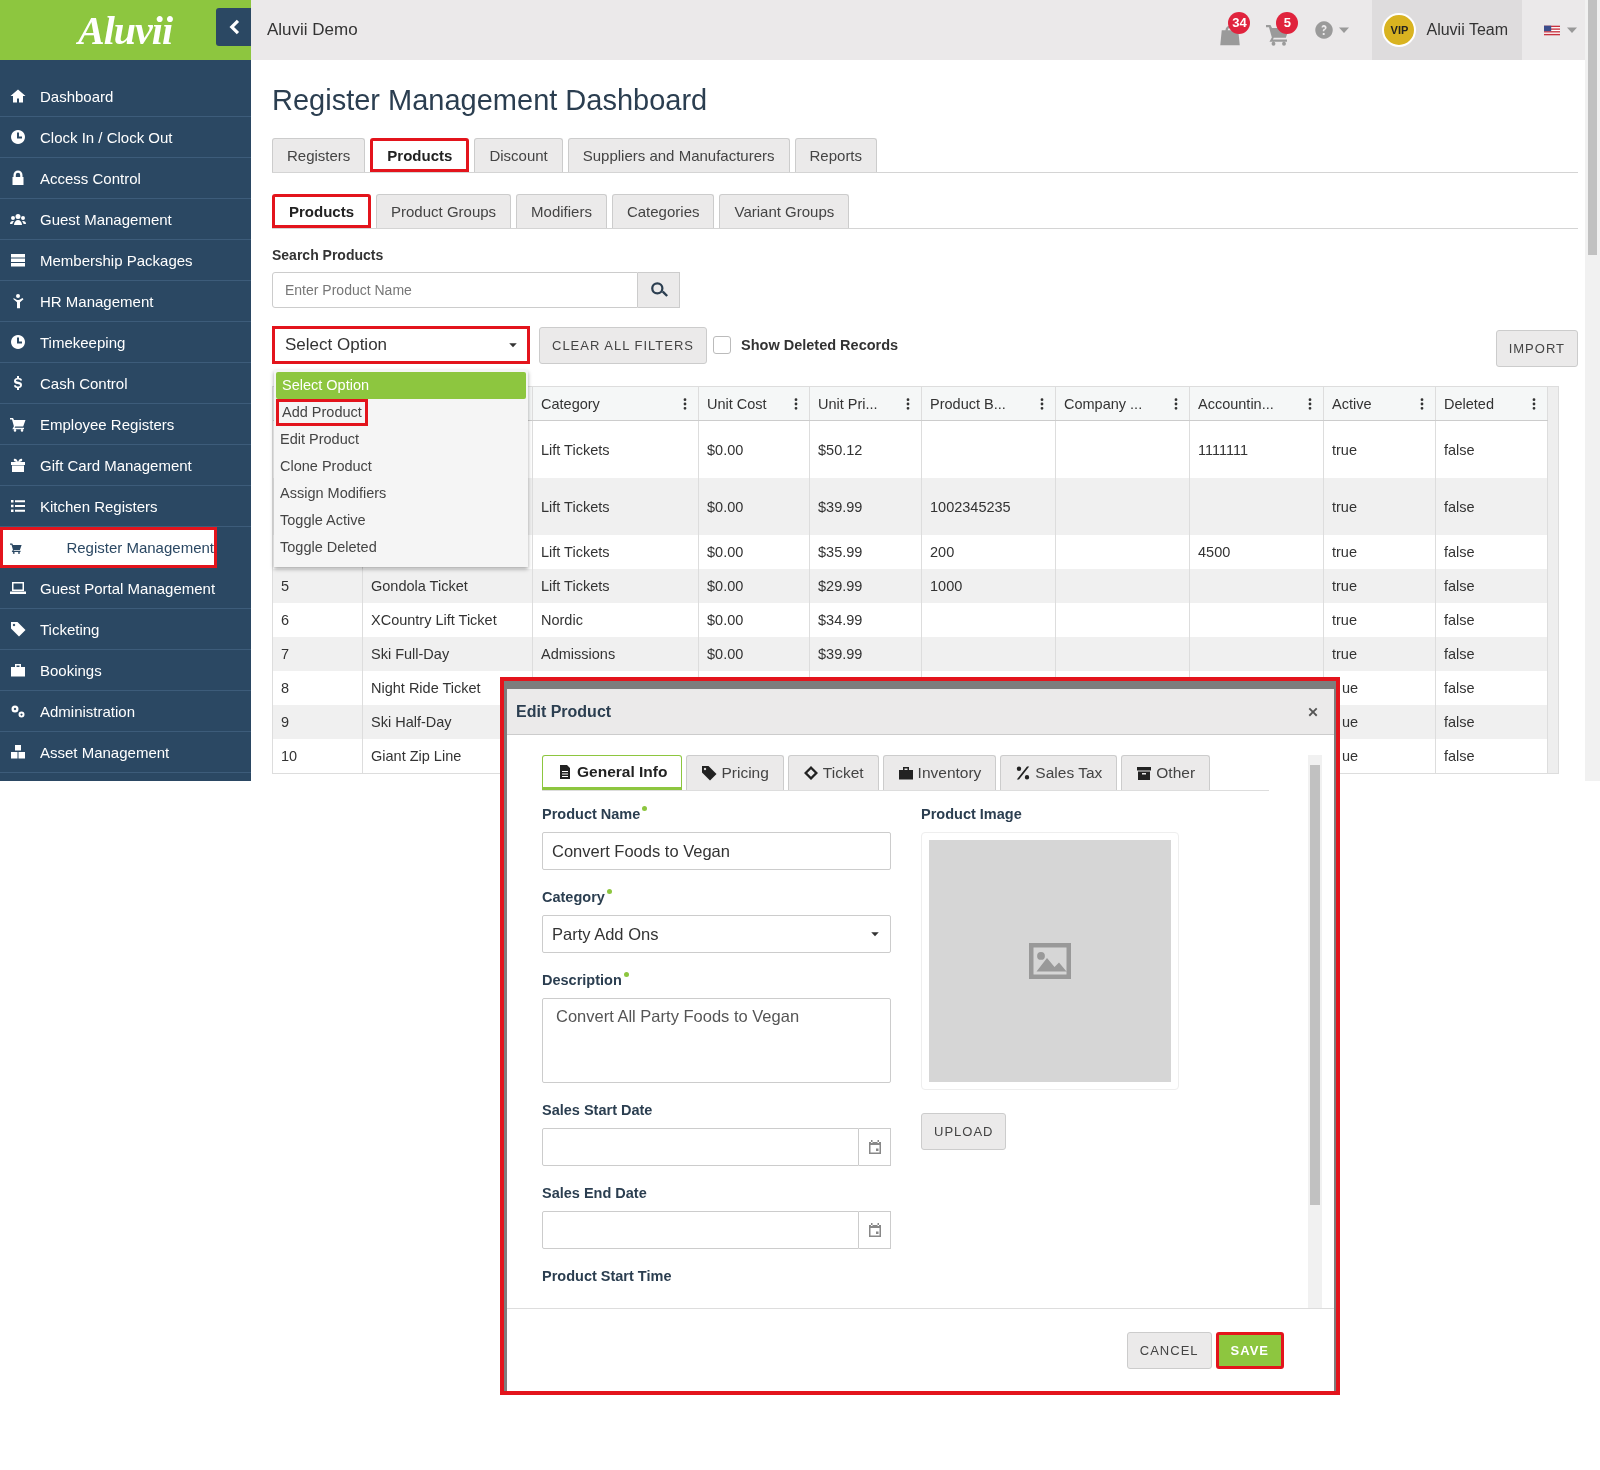 The width and height of the screenshot is (1600, 1470). What do you see at coordinates (678, 155) in the screenshot?
I see `tab: Suppliers and Manufacturers` at bounding box center [678, 155].